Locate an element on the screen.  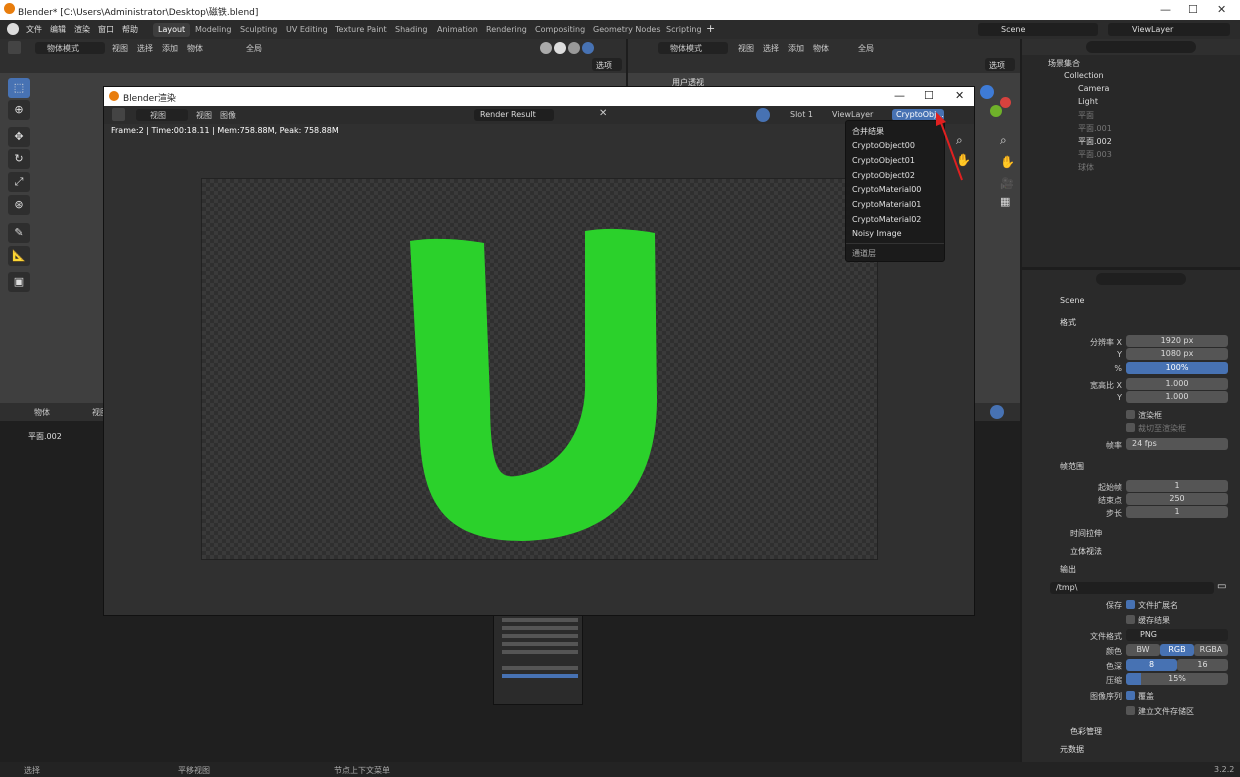
measure-icon: 📐 is located at coordinates (19, 256).